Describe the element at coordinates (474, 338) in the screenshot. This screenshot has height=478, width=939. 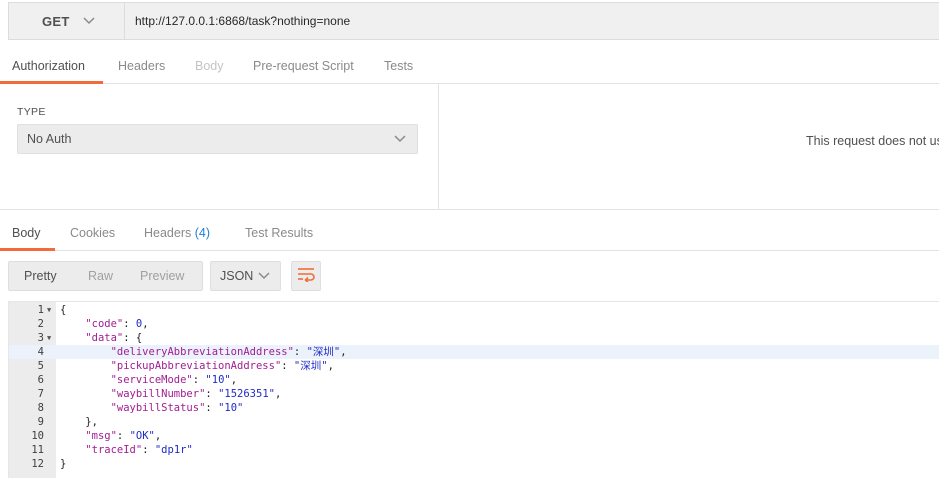
I see `code-line: 3 ▼ "data": {` at that location.